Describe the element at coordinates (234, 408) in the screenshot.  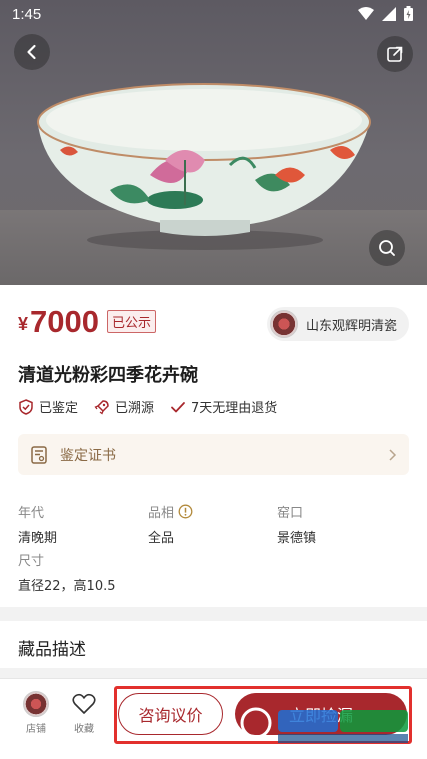
I see `guarantee-label: 7天无理由退货` at that location.